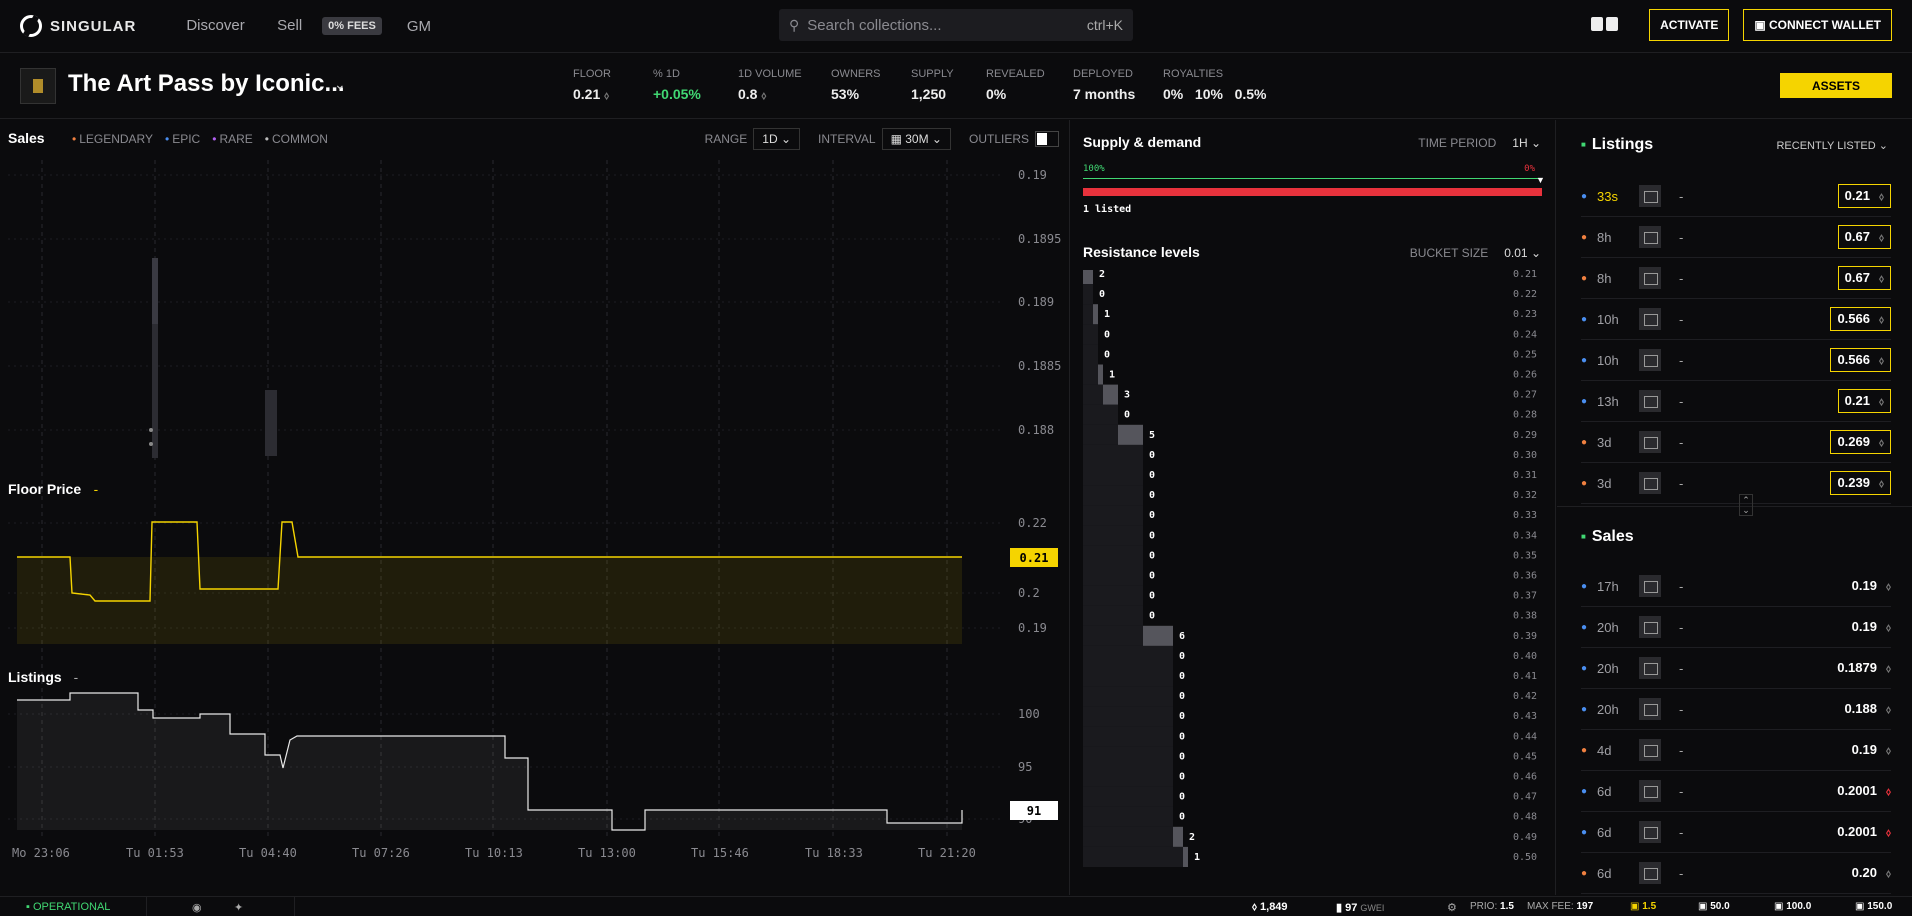 Image resolution: width=1912 pixels, height=916 pixels. What do you see at coordinates (1736, 196) in the screenshot?
I see `listing-row: ● 33s - 0.21 ⬨` at bounding box center [1736, 196].